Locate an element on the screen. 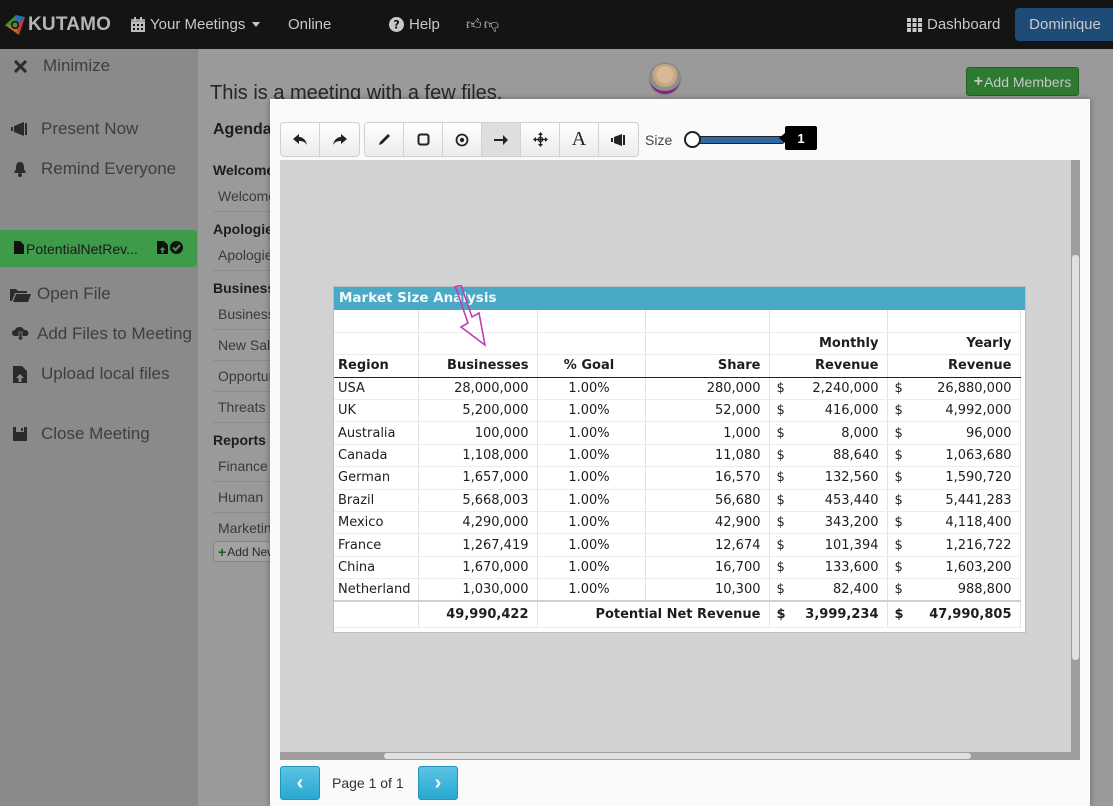 The image size is (1113, 806). minimize-button: Minimize is located at coordinates (99, 66).